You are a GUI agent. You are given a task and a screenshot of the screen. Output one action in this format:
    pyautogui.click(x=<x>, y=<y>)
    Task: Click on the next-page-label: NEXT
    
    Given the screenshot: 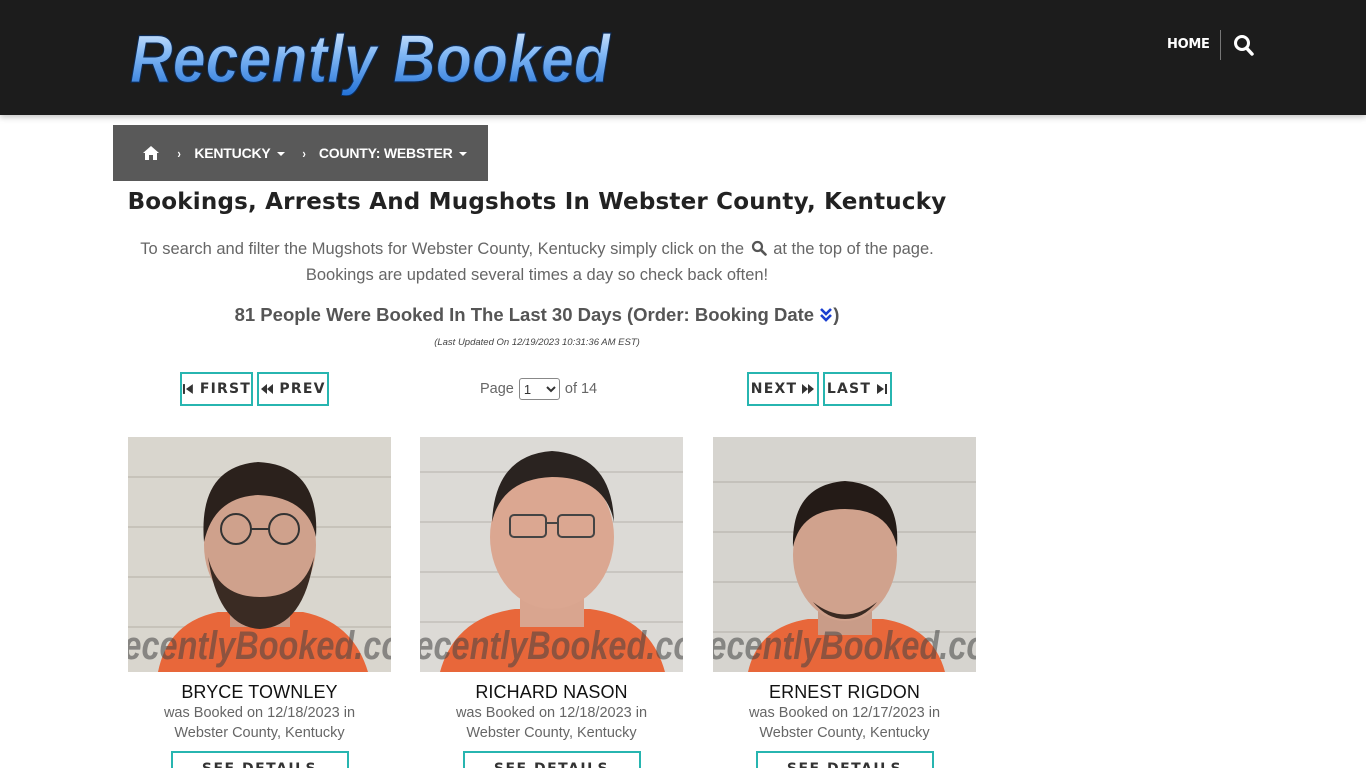 What is the action you would take?
    pyautogui.click(x=774, y=389)
    